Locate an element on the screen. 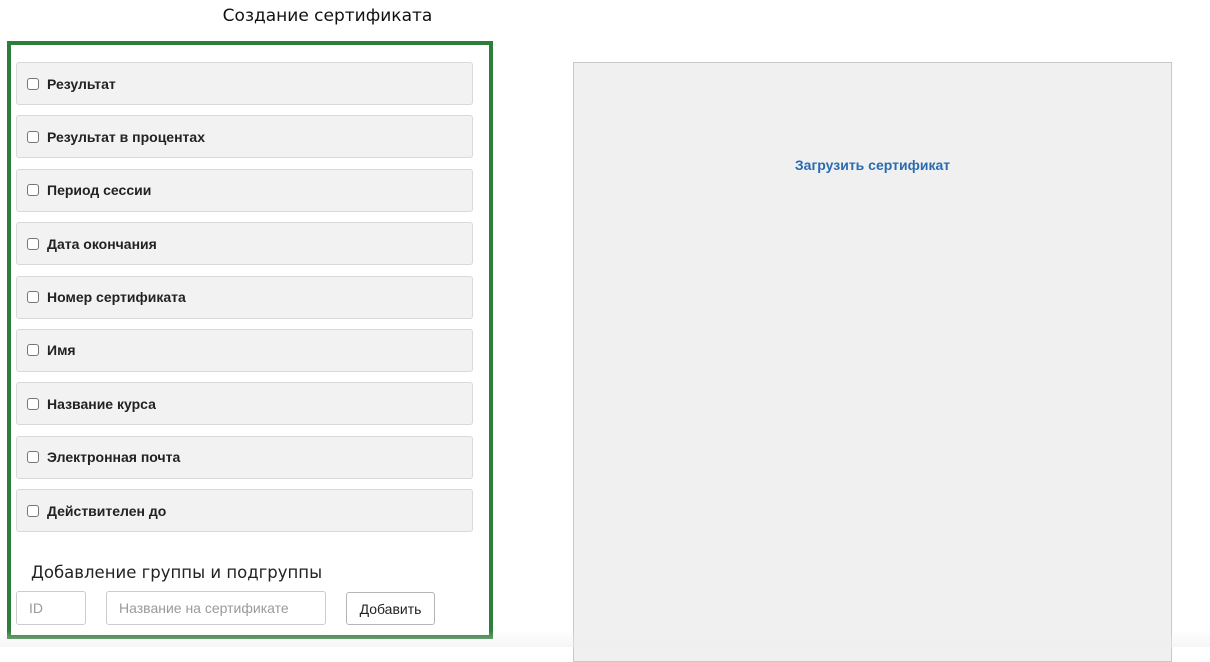 This screenshot has width=1210, height=662. field-label: Электронная почта is located at coordinates (114, 457).